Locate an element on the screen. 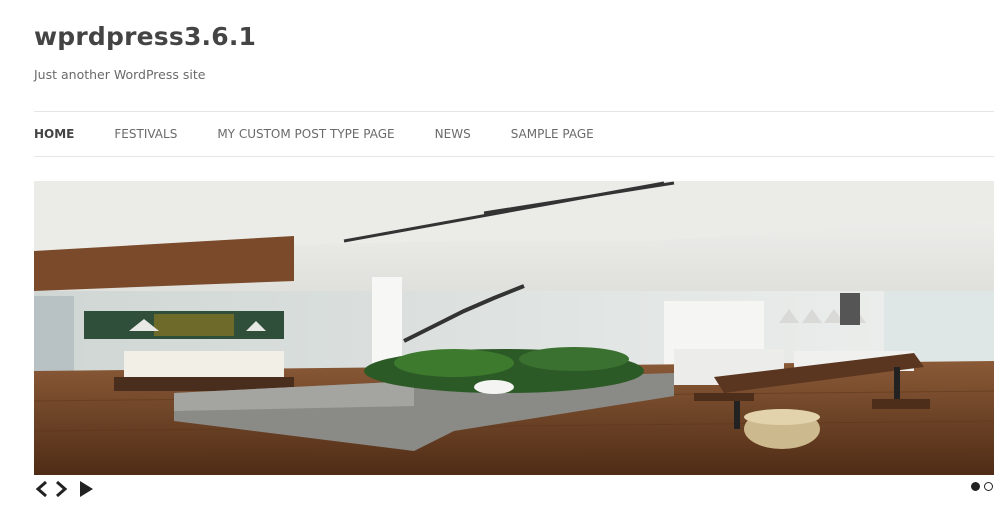 This screenshot has width=1006, height=519. prev-icon is located at coordinates (42, 489).